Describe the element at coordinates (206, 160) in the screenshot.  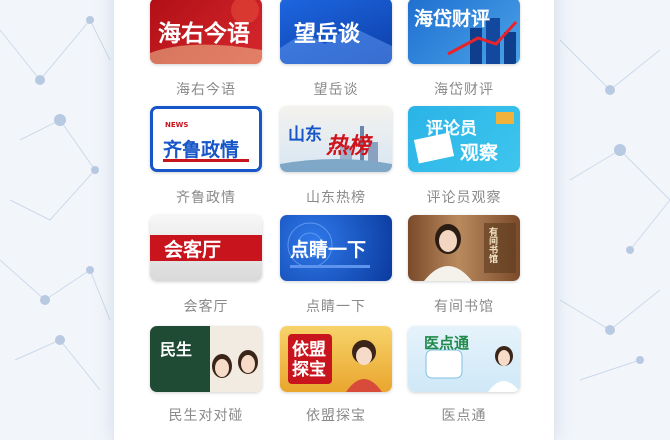
I see `tile-qilu-underline` at that location.